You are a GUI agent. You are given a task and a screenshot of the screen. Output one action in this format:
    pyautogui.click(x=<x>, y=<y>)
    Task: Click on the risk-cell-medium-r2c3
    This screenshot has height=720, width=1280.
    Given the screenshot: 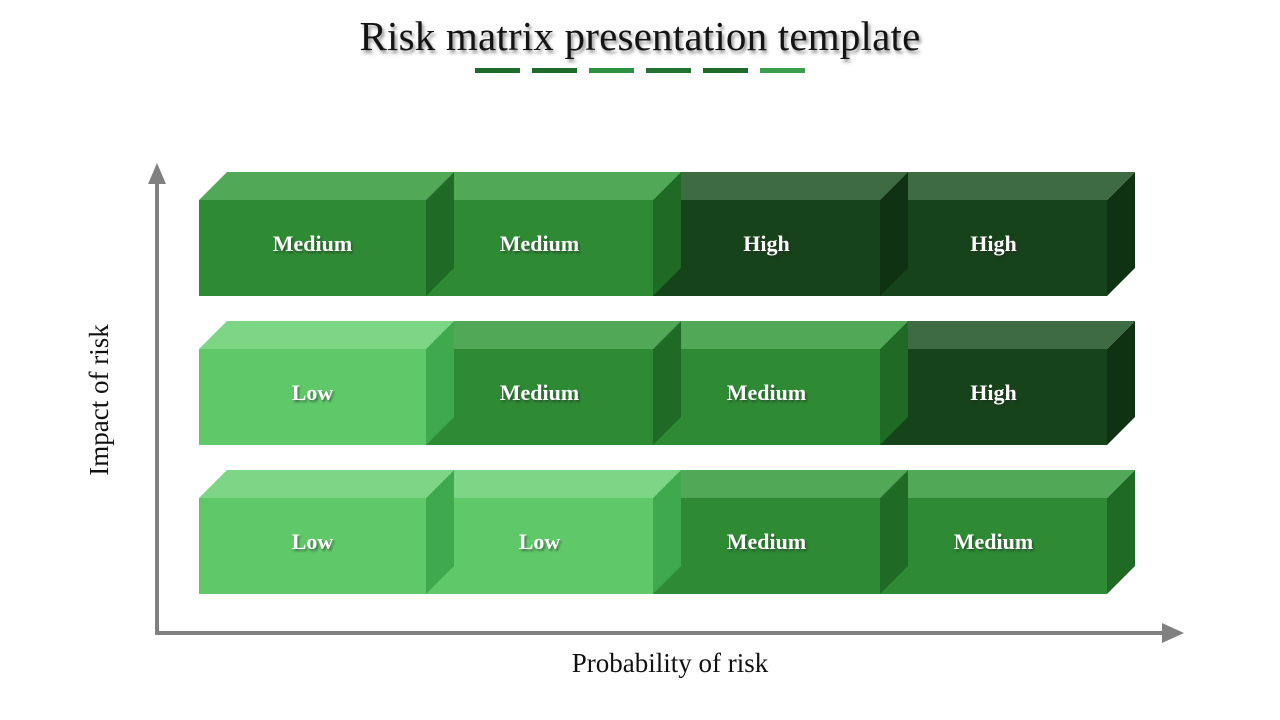 What is the action you would take?
    pyautogui.click(x=1007, y=532)
    